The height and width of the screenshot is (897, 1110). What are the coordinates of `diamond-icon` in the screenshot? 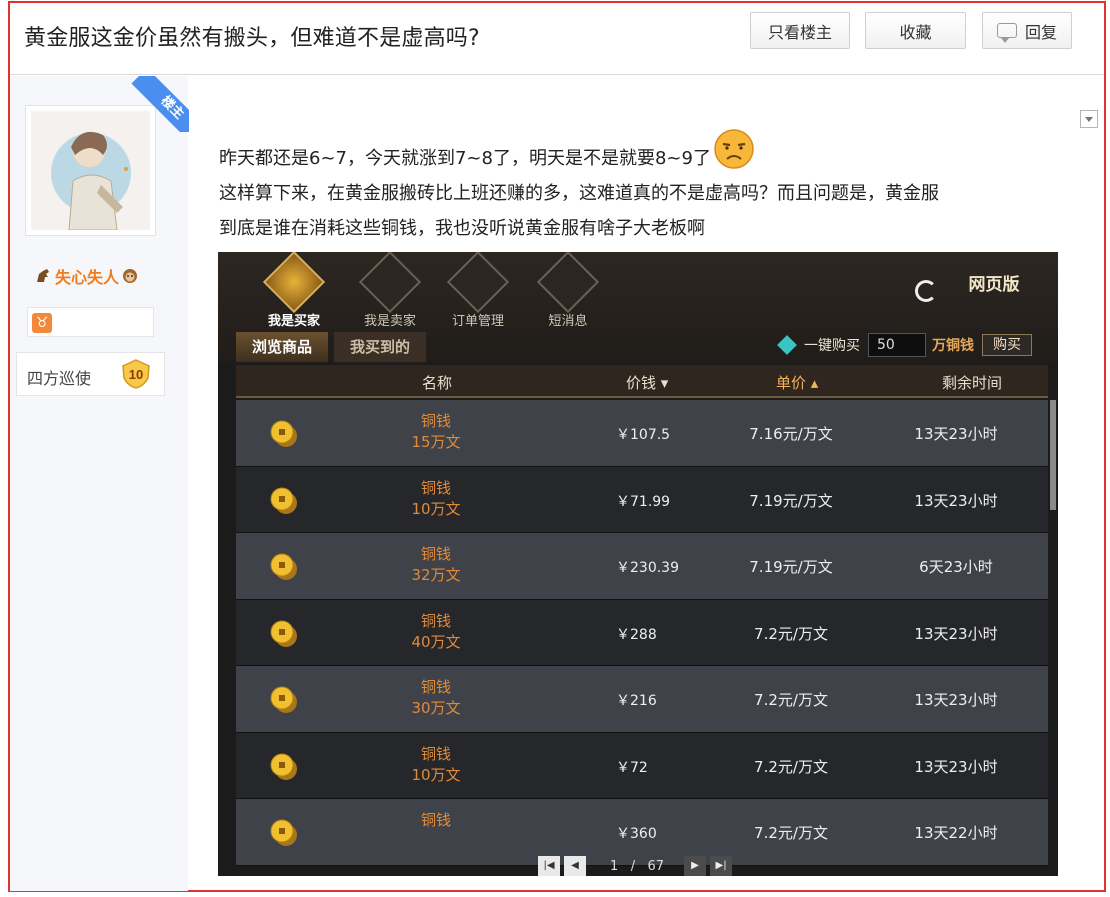 It's located at (787, 345).